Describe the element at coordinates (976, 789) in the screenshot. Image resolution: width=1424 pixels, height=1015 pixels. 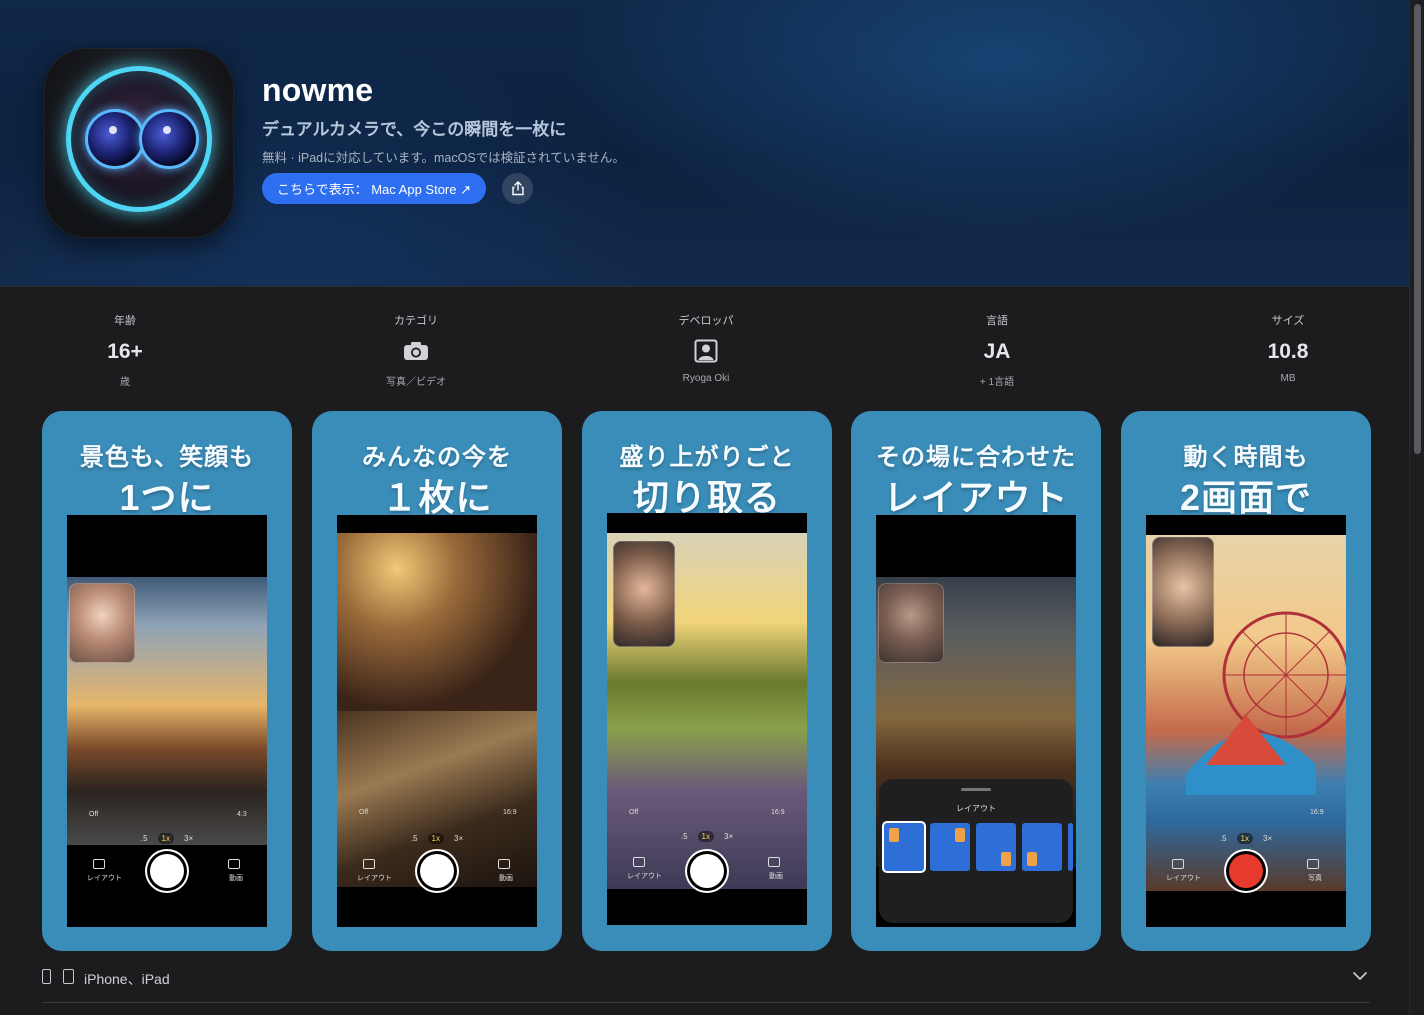
I see `sheet-handle` at that location.